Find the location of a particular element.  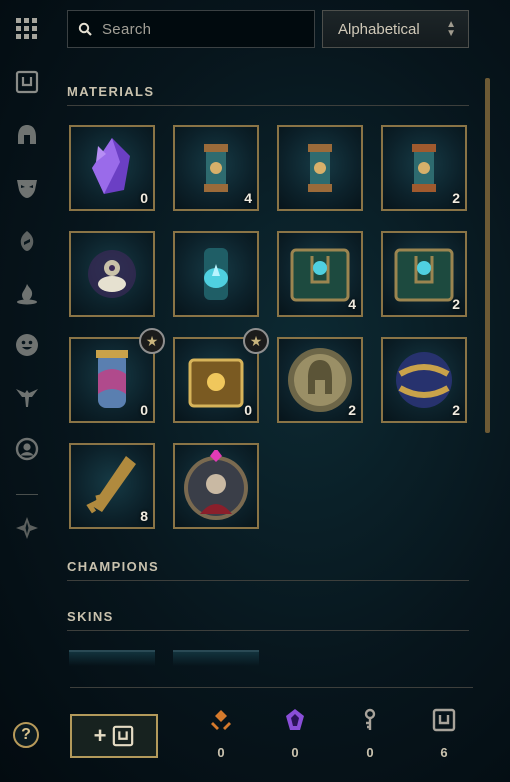

orb-icon is located at coordinates (424, 380).